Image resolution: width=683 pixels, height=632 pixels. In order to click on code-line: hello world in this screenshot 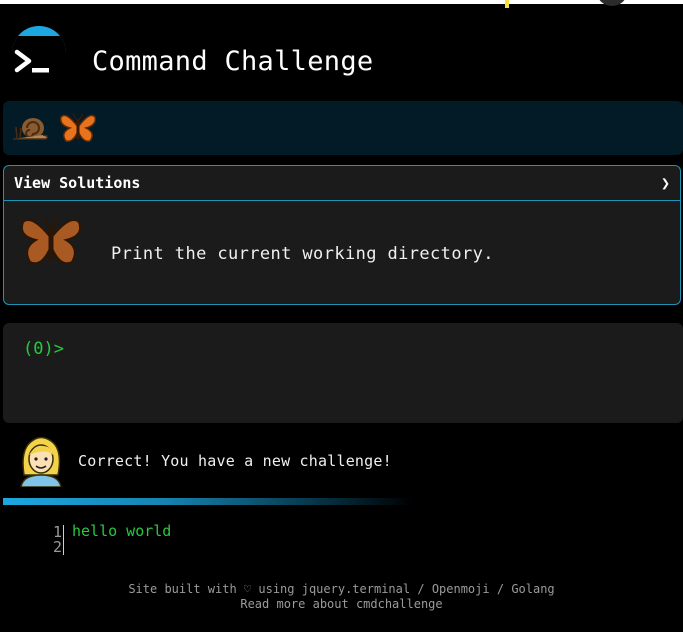, I will do `click(121, 531)`.